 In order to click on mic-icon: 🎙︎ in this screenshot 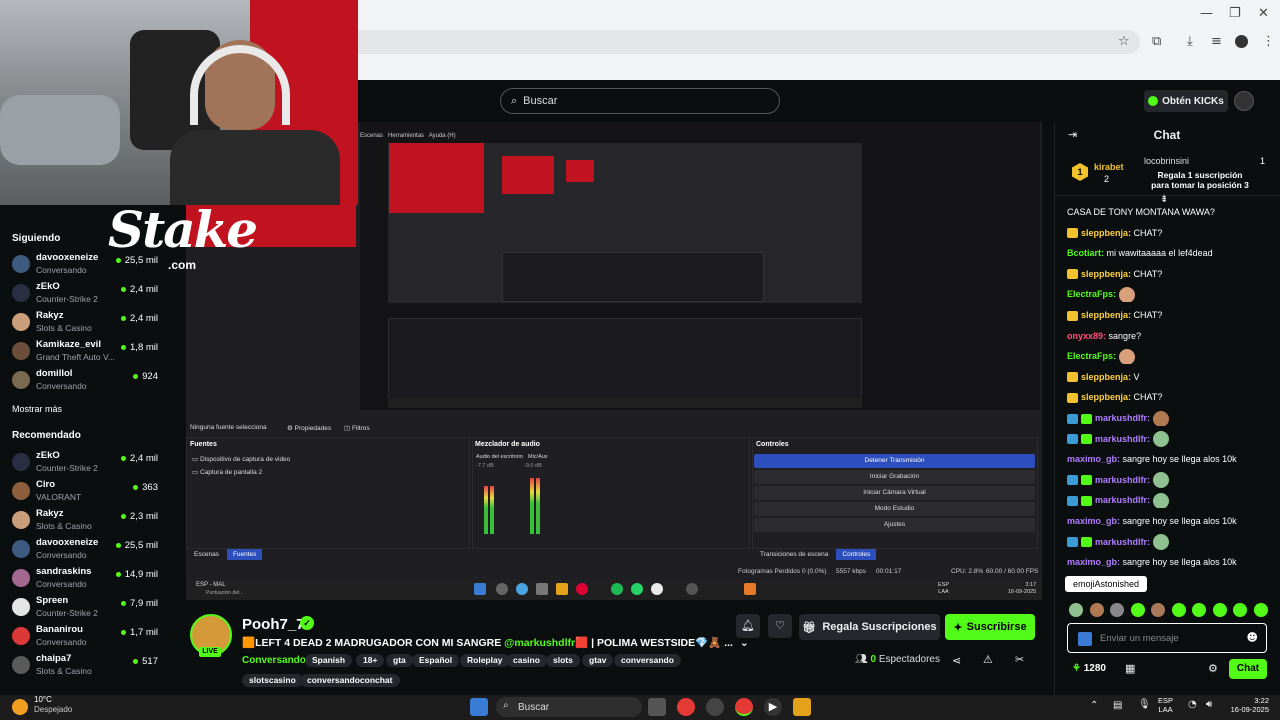, I will do `click(1144, 704)`.